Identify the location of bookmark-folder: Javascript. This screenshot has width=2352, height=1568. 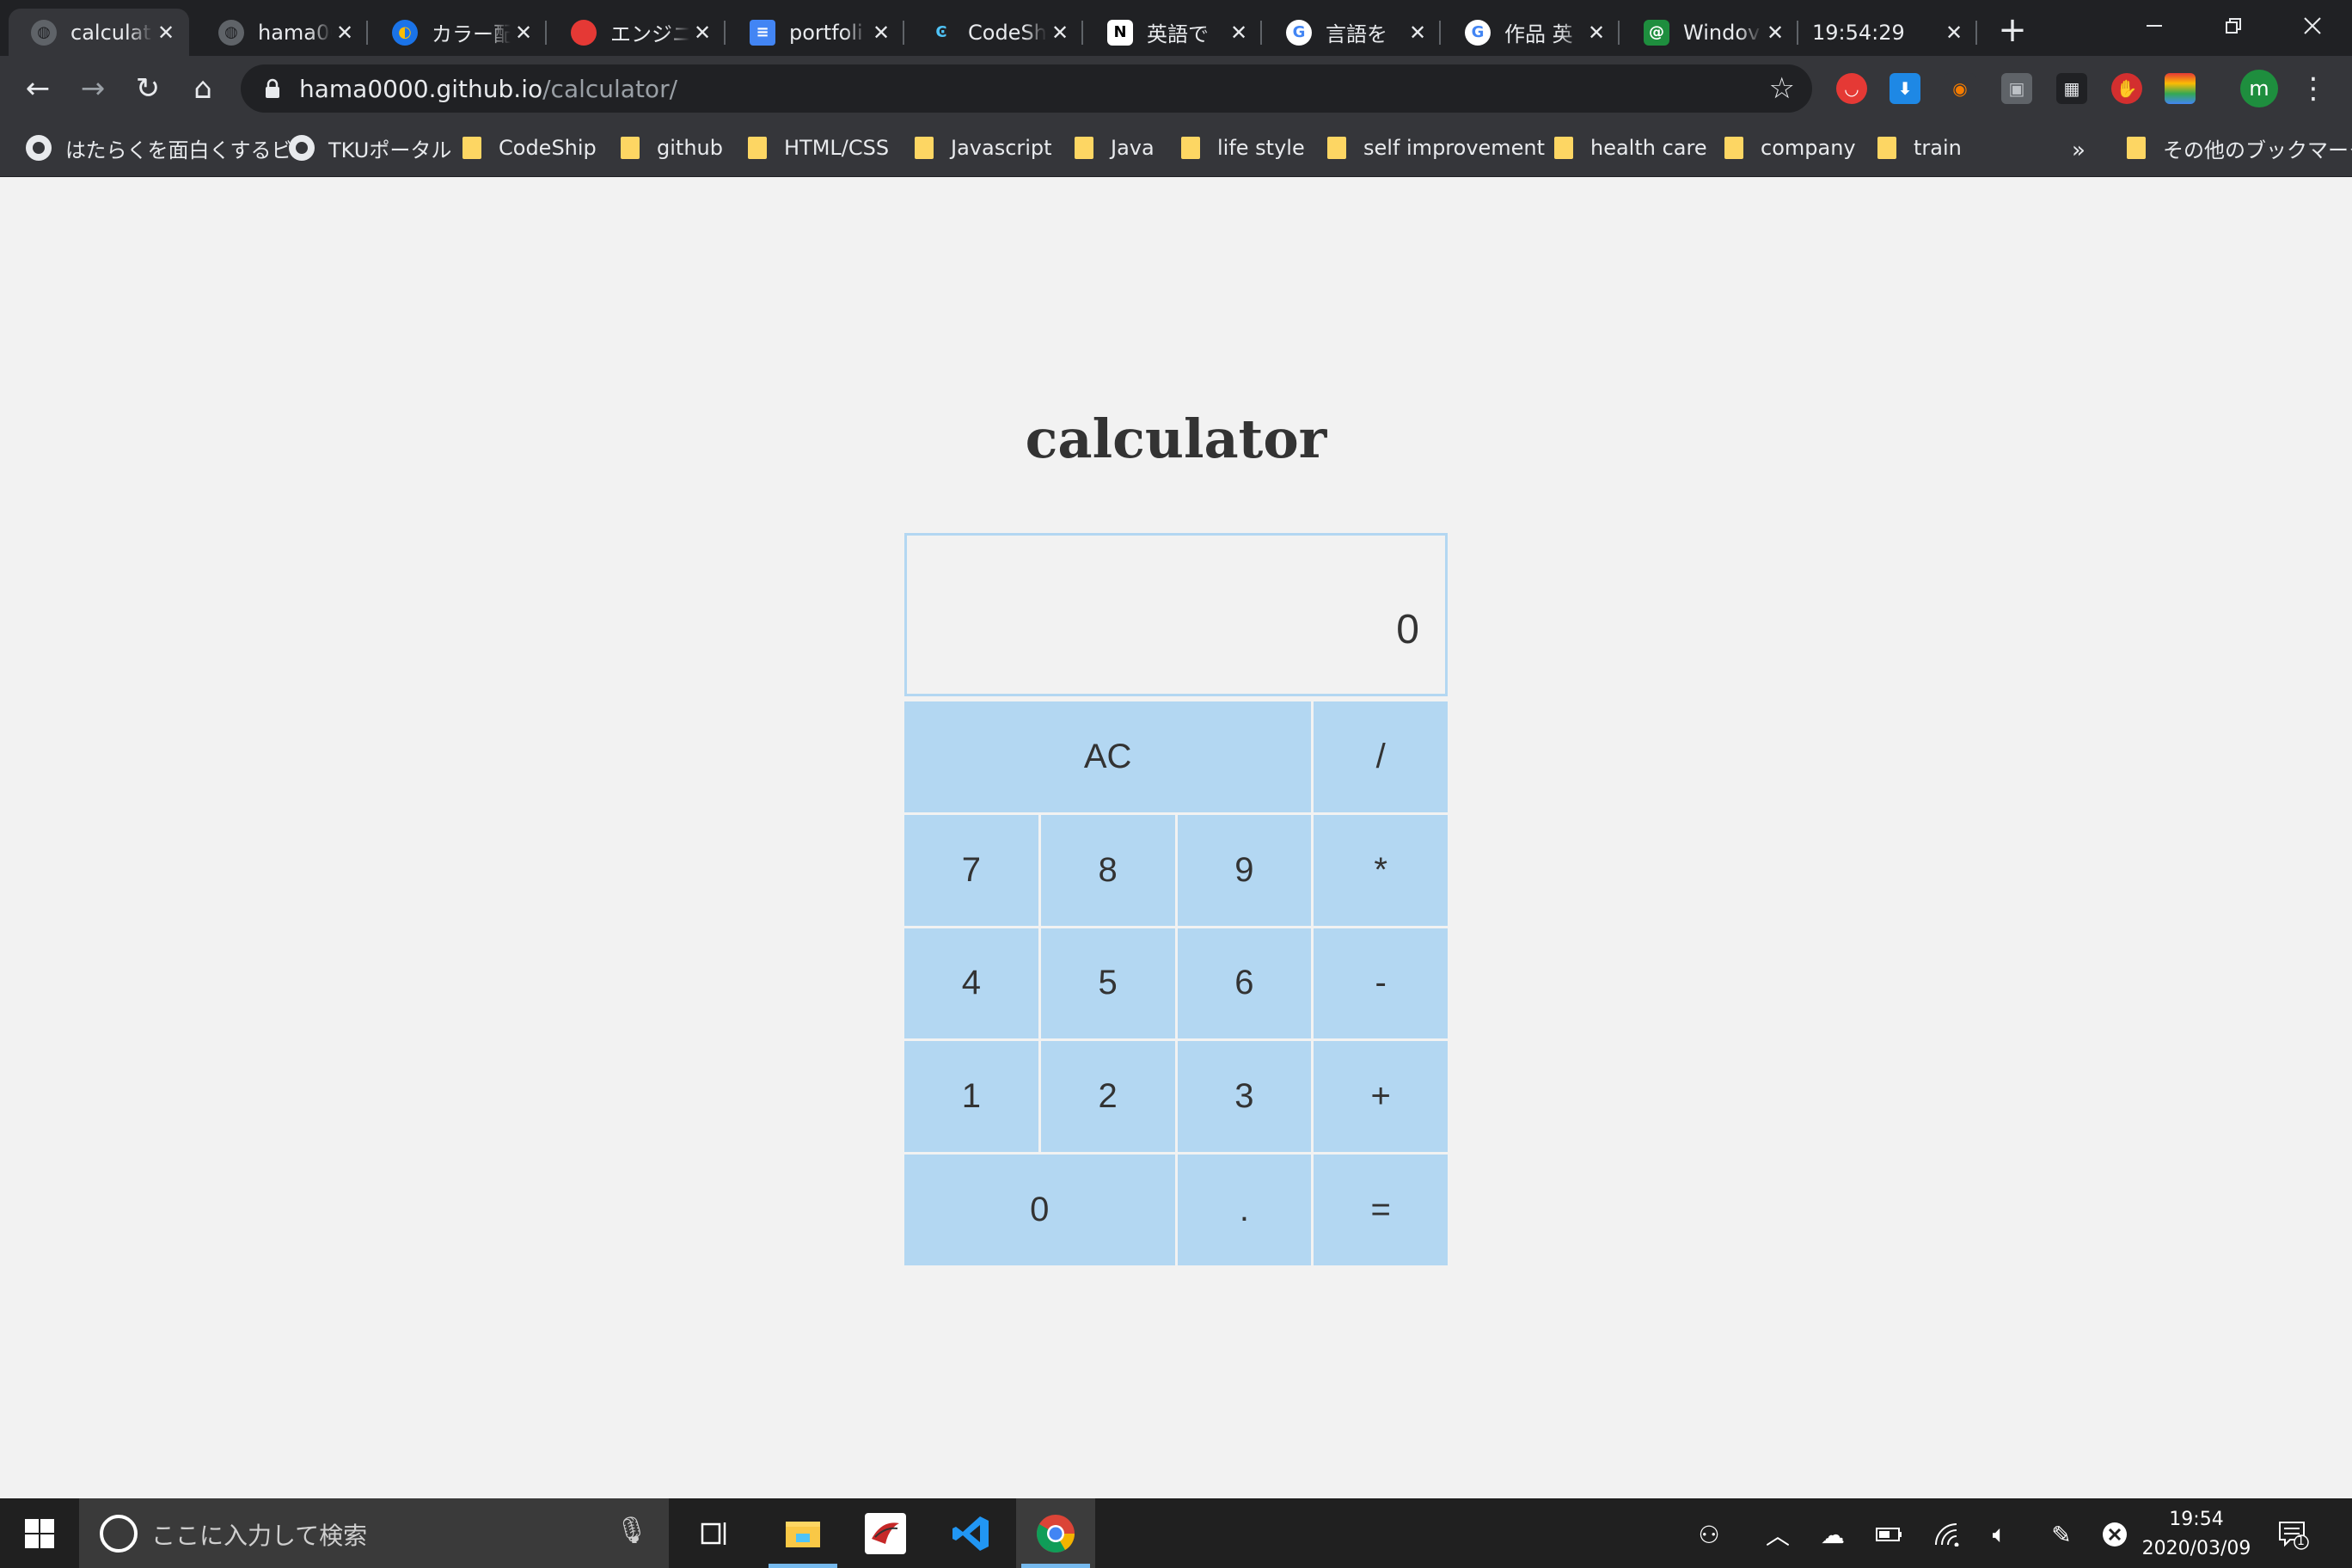
(983, 148).